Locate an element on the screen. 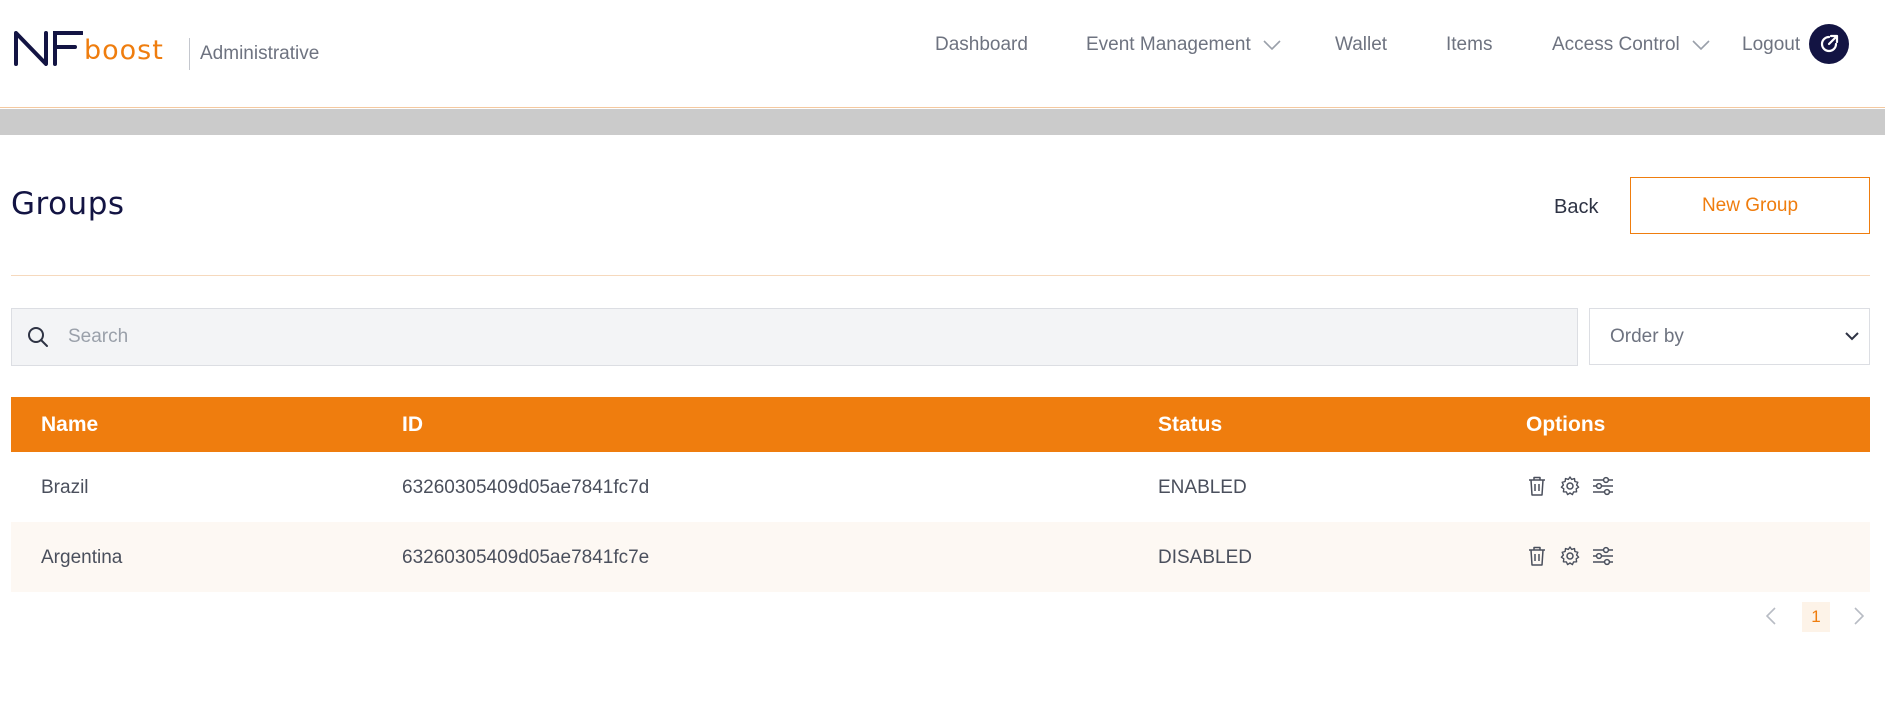 This screenshot has height=715, width=1885. nav-event-management: Event Management is located at coordinates (1183, 45).